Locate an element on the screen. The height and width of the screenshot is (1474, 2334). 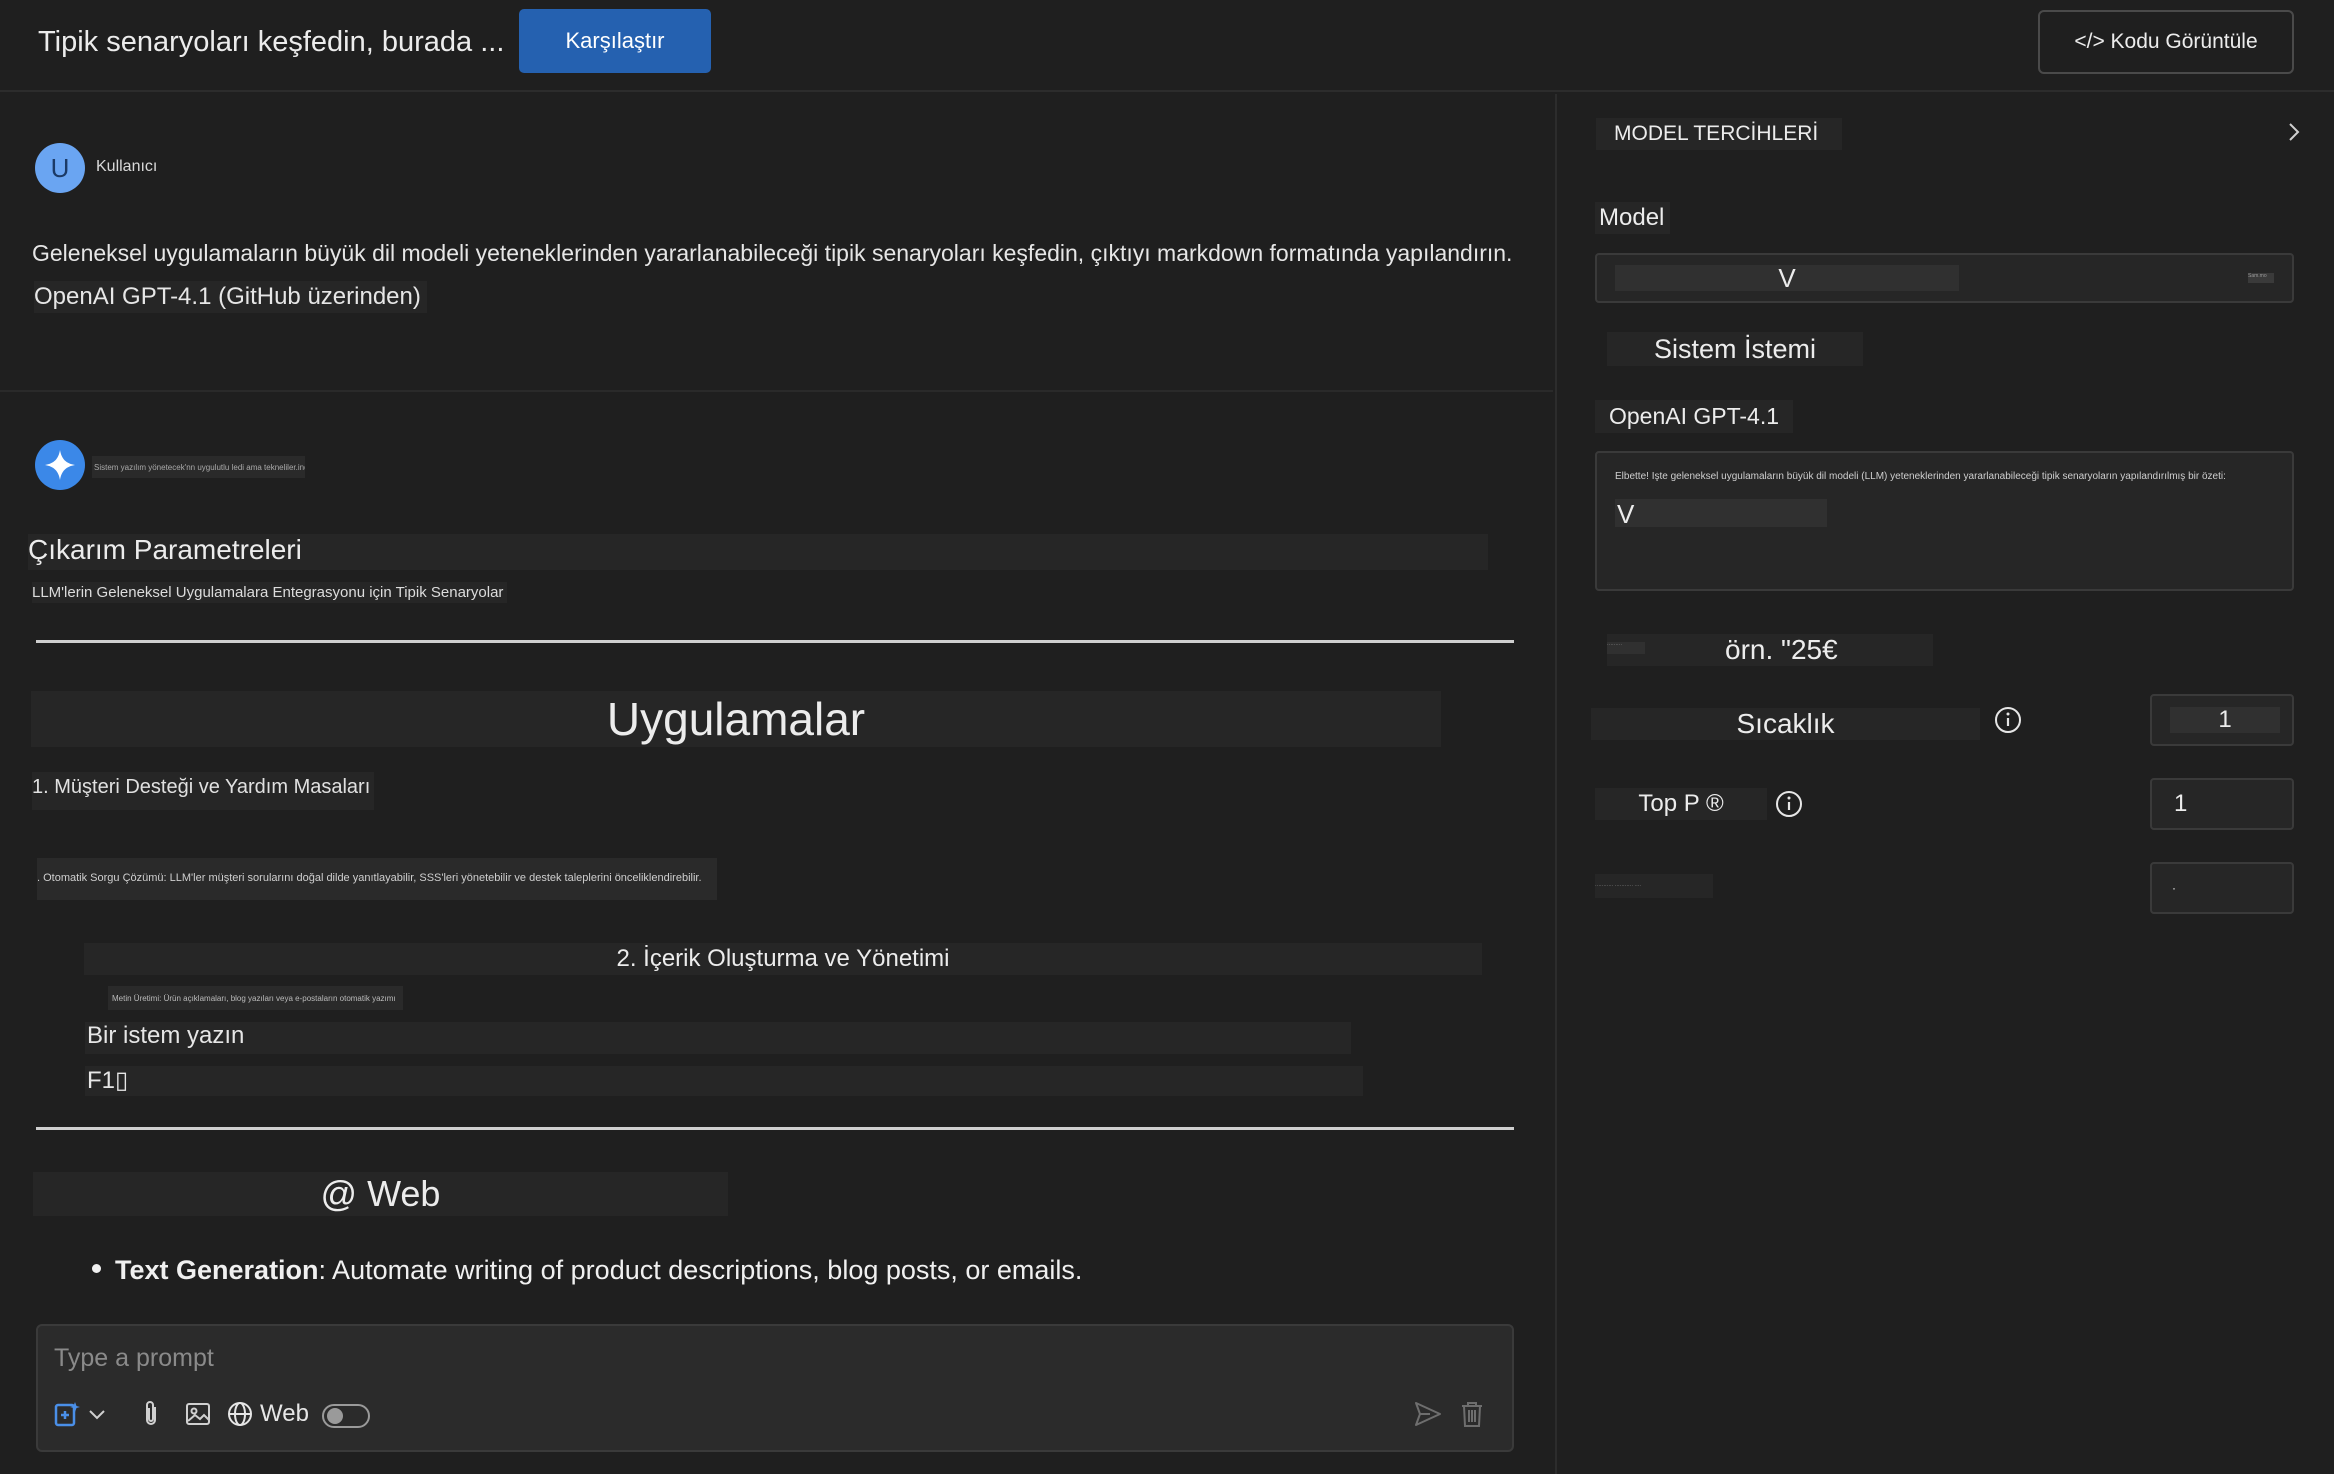
assistant-avatar is located at coordinates (60, 465).